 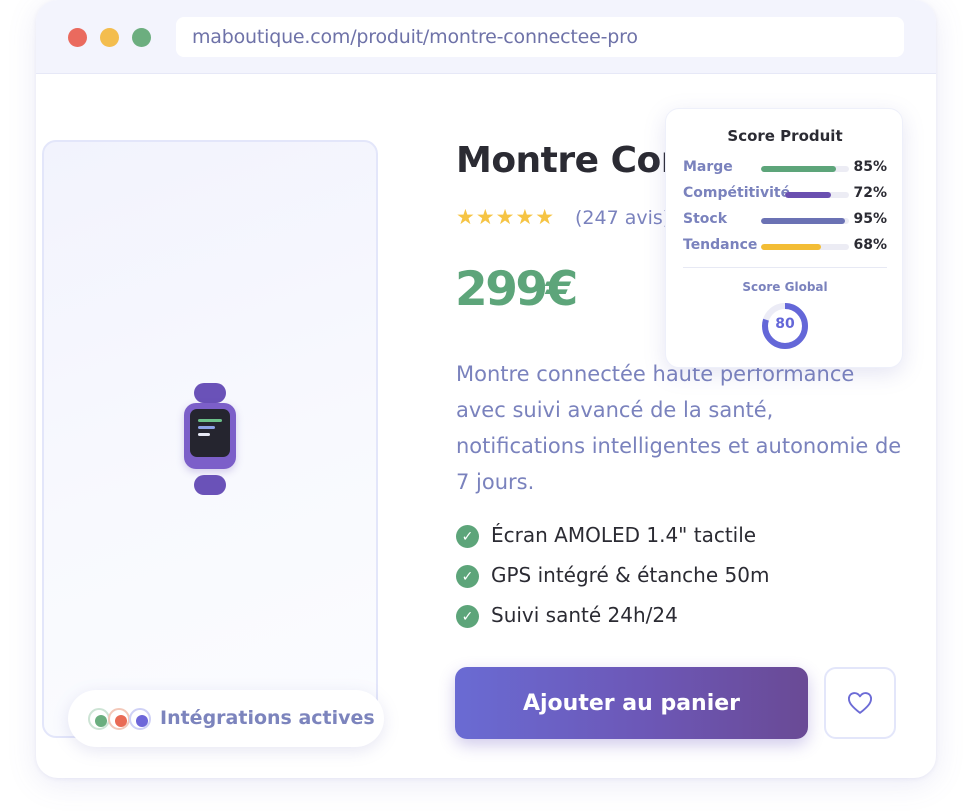 What do you see at coordinates (584, 615) in the screenshot?
I see `feature-text: Suivi santé 24h/24` at bounding box center [584, 615].